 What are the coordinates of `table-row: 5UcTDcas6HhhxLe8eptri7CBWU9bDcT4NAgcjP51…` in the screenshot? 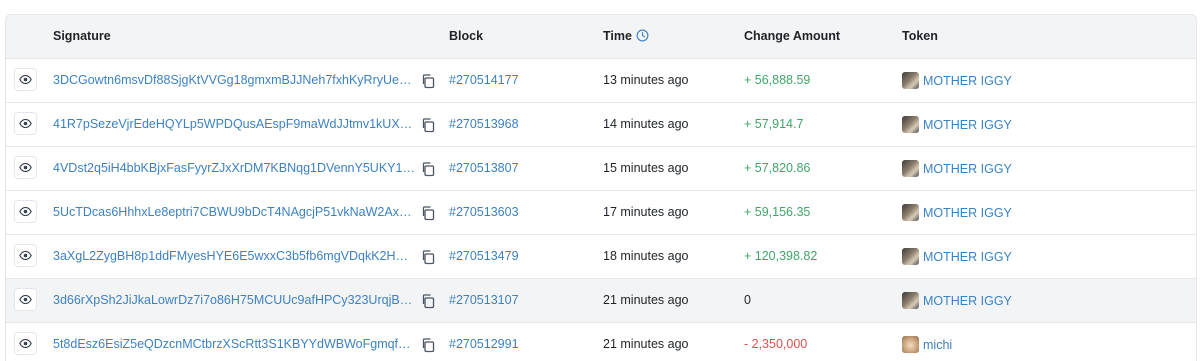 It's located at (601, 213).